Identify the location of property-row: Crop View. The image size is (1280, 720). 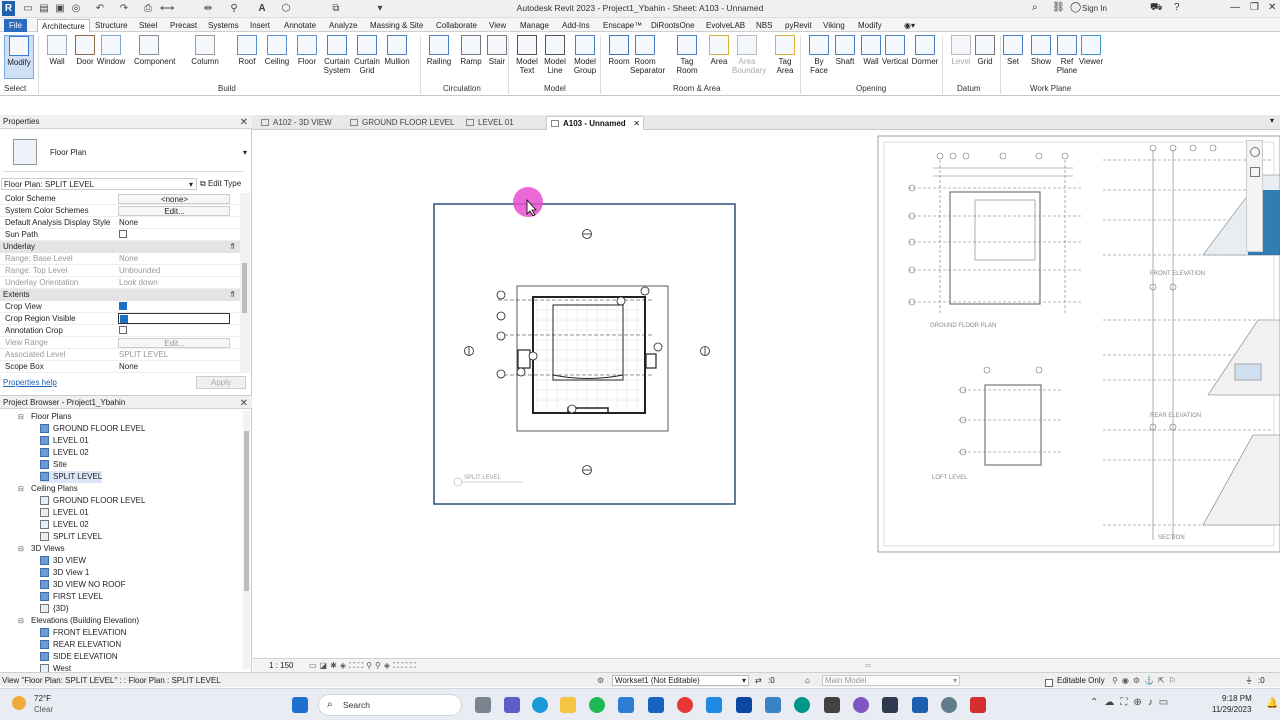
(120, 307).